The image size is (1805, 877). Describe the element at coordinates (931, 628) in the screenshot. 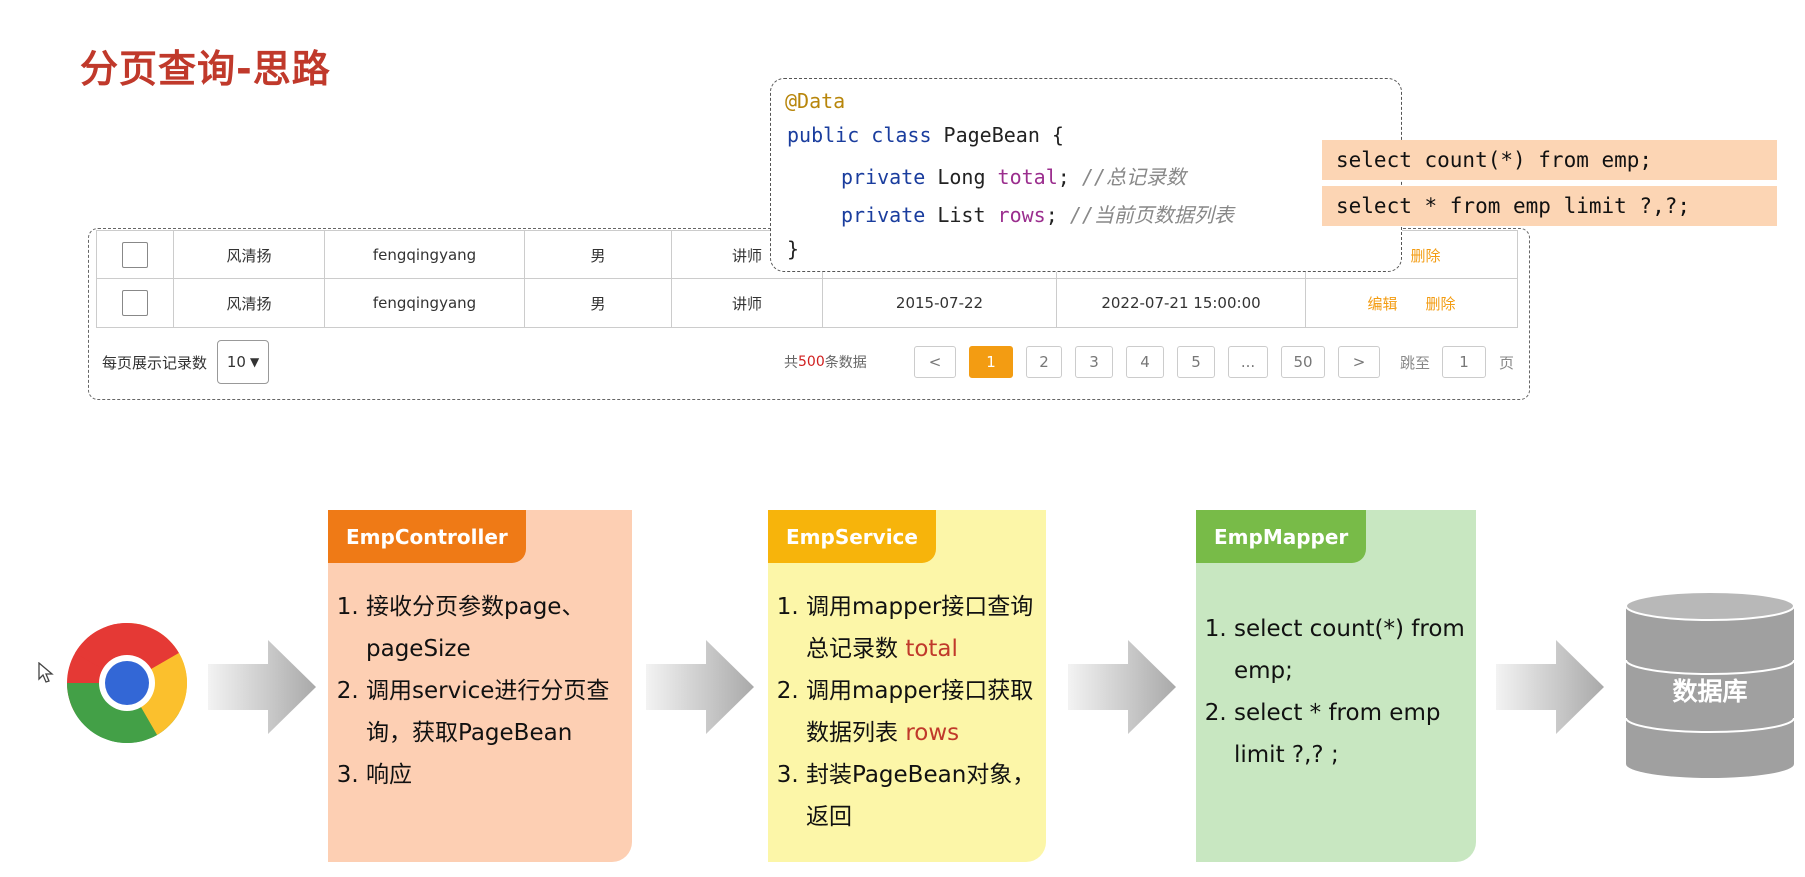

I see `list-item: 调用mapper接口查询总记录数 total` at that location.